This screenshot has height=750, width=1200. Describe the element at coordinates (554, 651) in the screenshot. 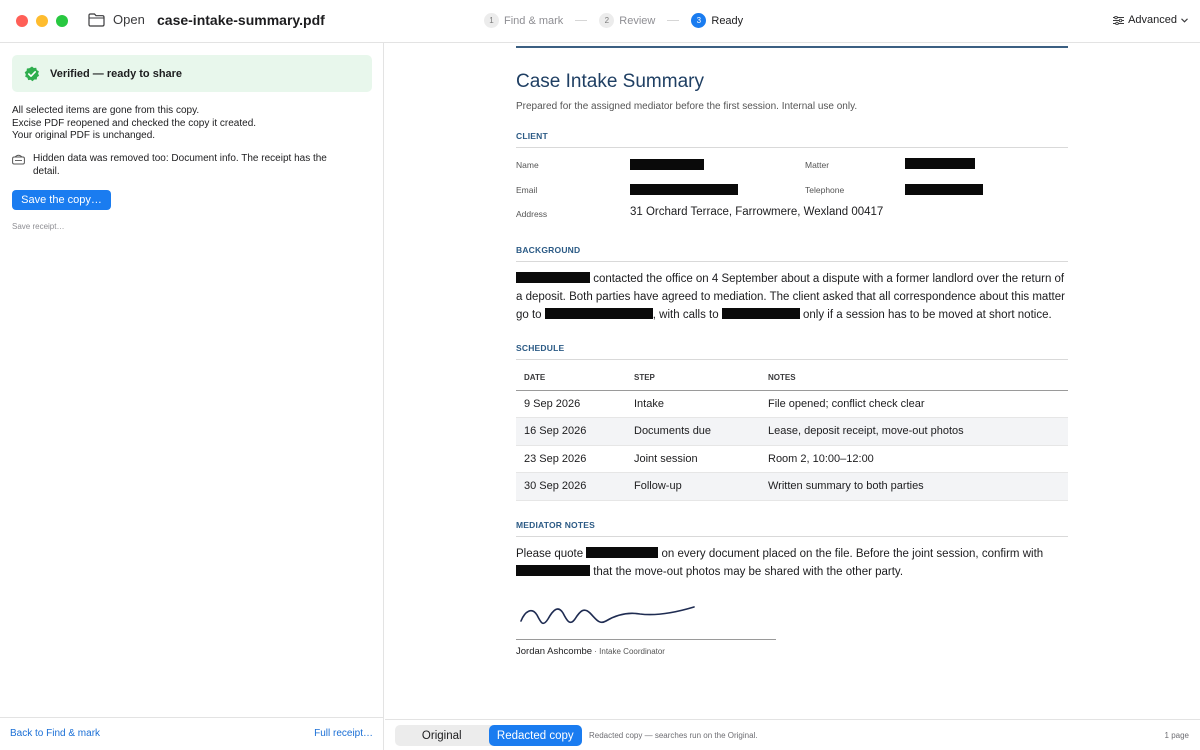

I see `signatory-name: Jordan Ashcombe` at that location.